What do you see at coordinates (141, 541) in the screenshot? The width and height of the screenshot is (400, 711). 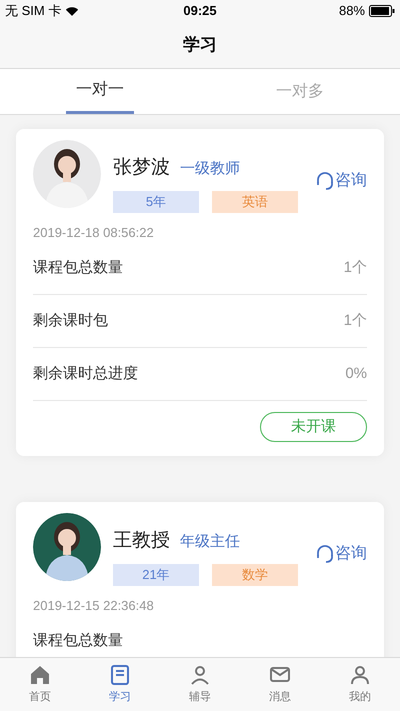 I see `teacher-name: 王教授` at bounding box center [141, 541].